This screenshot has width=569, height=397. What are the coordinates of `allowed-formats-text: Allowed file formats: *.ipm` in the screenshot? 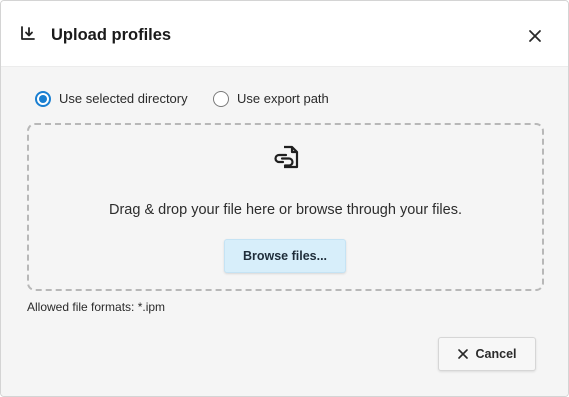 It's located at (96, 307).